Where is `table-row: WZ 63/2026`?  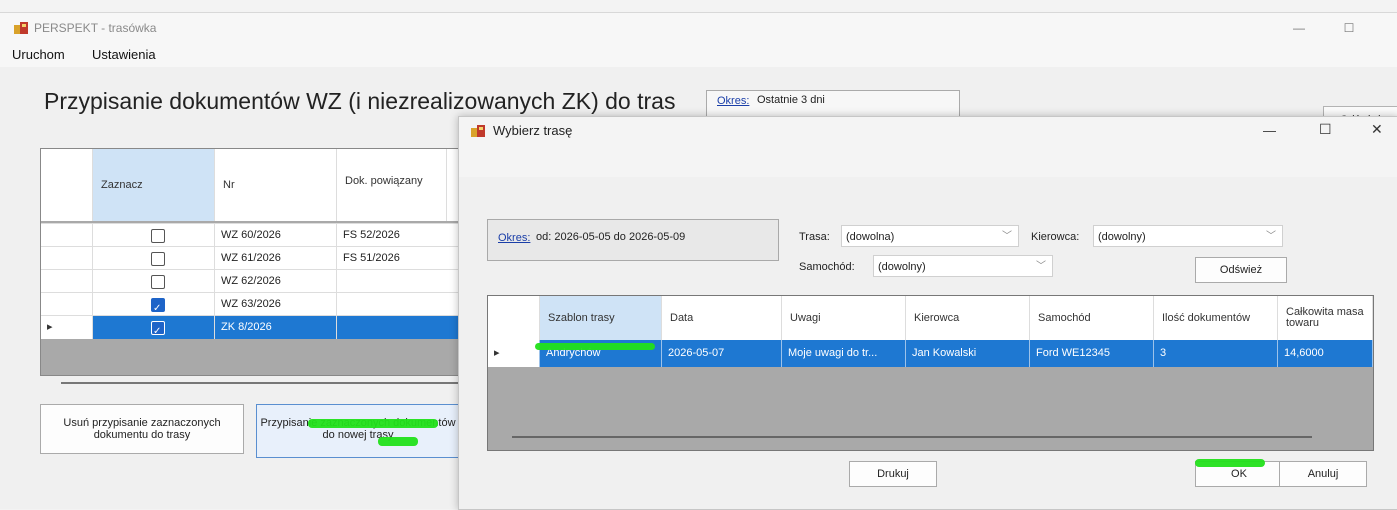
table-row: WZ 63/2026 is located at coordinates (261, 304).